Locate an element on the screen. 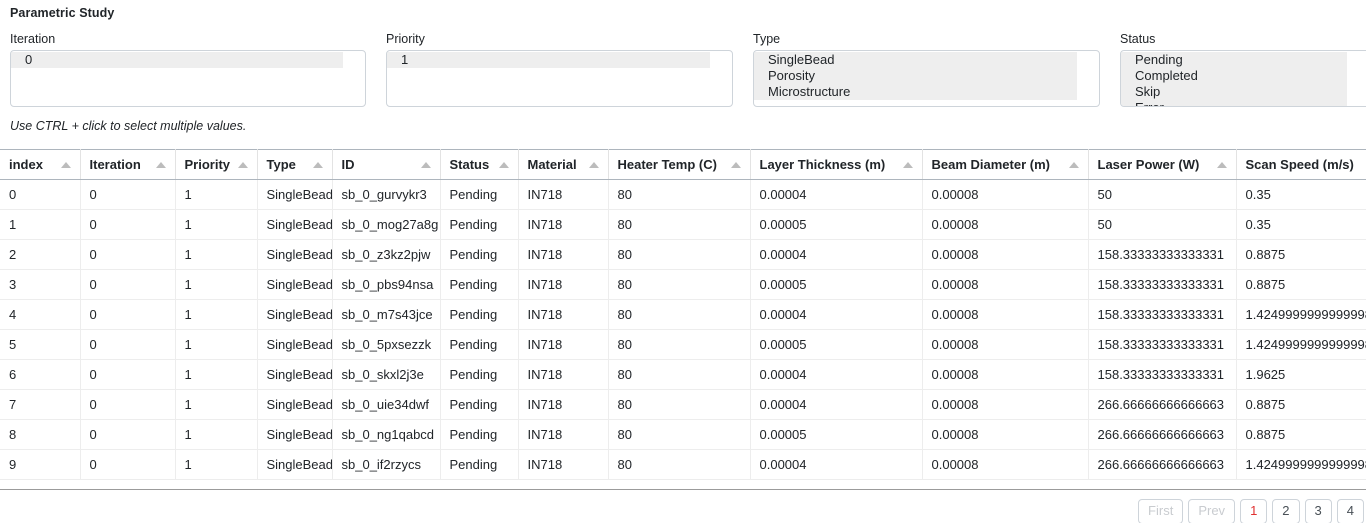 The width and height of the screenshot is (1366, 523). pagination-page-3: 3 is located at coordinates (1318, 511).